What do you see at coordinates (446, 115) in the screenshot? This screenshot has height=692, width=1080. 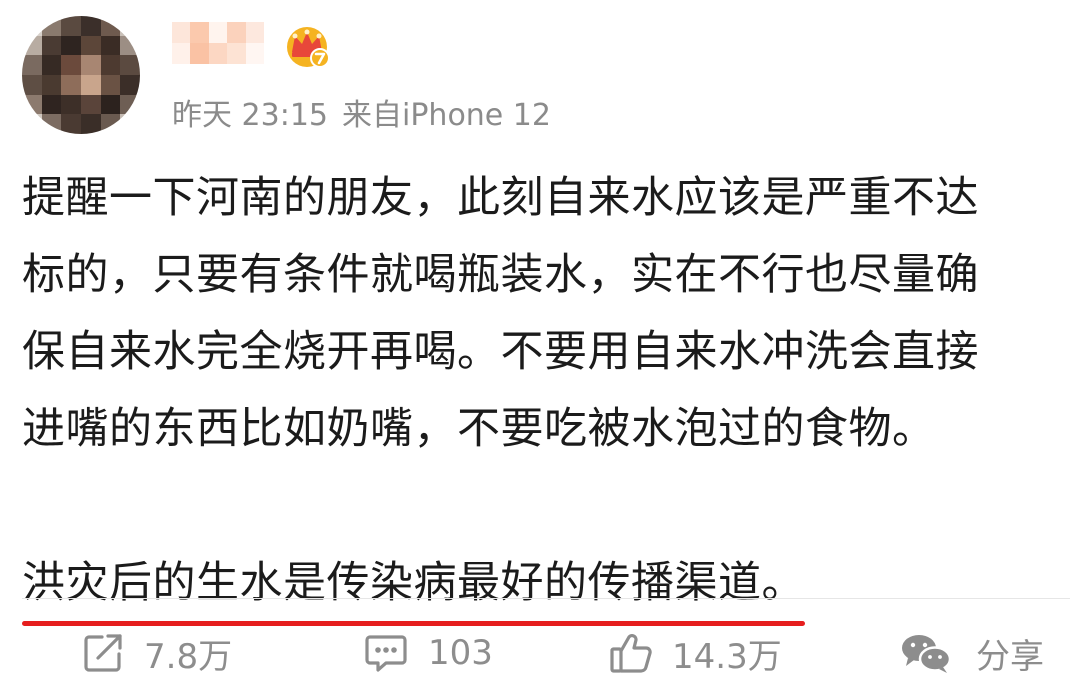 I see `post-source: 来自iPhone 12` at bounding box center [446, 115].